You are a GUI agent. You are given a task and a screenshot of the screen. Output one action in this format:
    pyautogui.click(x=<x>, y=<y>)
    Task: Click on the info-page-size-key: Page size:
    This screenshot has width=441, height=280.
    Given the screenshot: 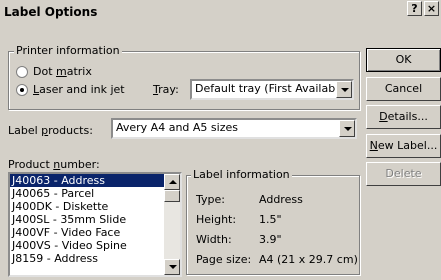 What is the action you would take?
    pyautogui.click(x=224, y=259)
    